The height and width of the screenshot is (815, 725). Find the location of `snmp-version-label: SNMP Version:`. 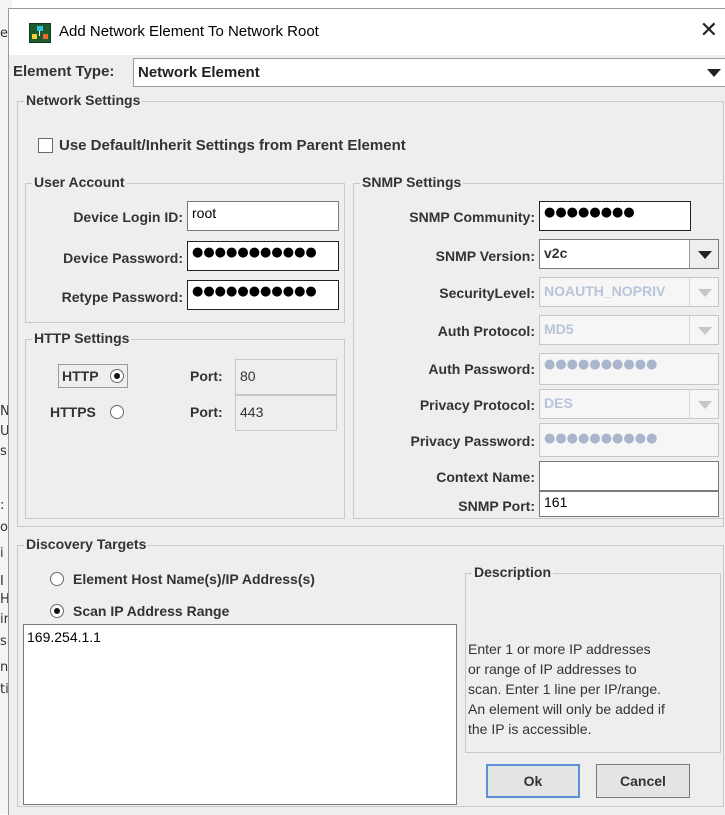

snmp-version-label: SNMP Version: is located at coordinates (485, 256).